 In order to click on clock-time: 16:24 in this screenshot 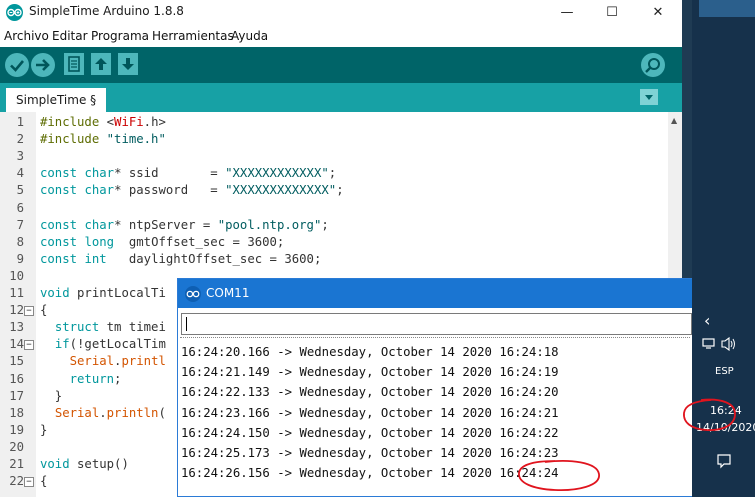, I will do `click(726, 410)`.